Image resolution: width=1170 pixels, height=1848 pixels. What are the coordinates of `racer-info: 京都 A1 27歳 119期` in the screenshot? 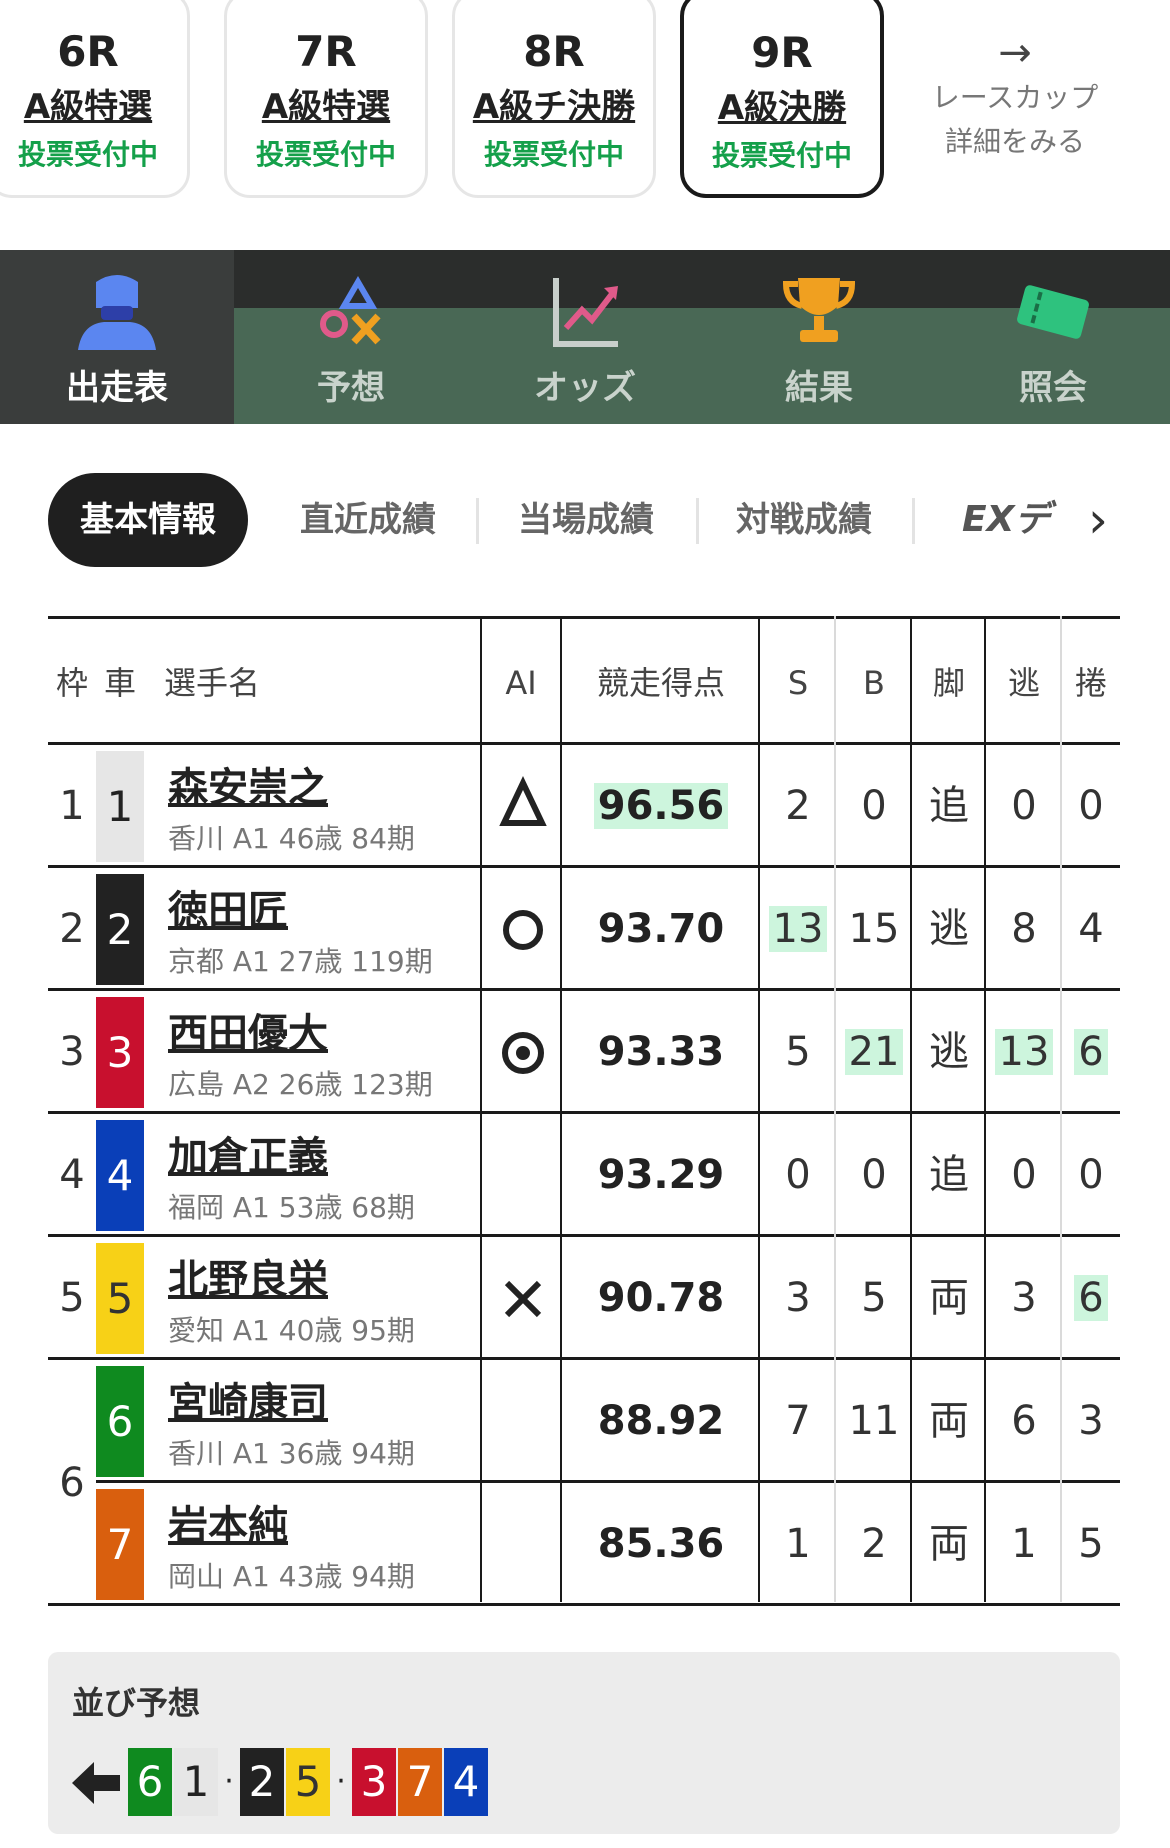 It's located at (300, 961).